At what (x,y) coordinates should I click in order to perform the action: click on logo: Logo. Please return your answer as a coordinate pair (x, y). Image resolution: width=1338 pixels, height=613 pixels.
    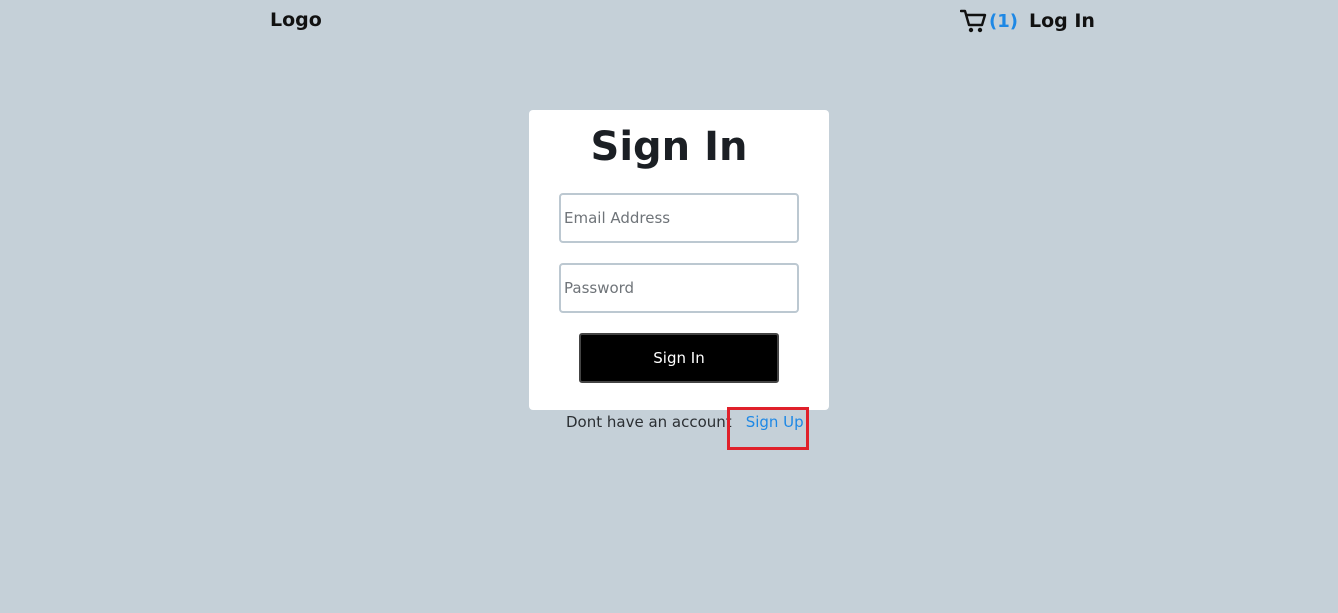
    Looking at the image, I should click on (296, 20).